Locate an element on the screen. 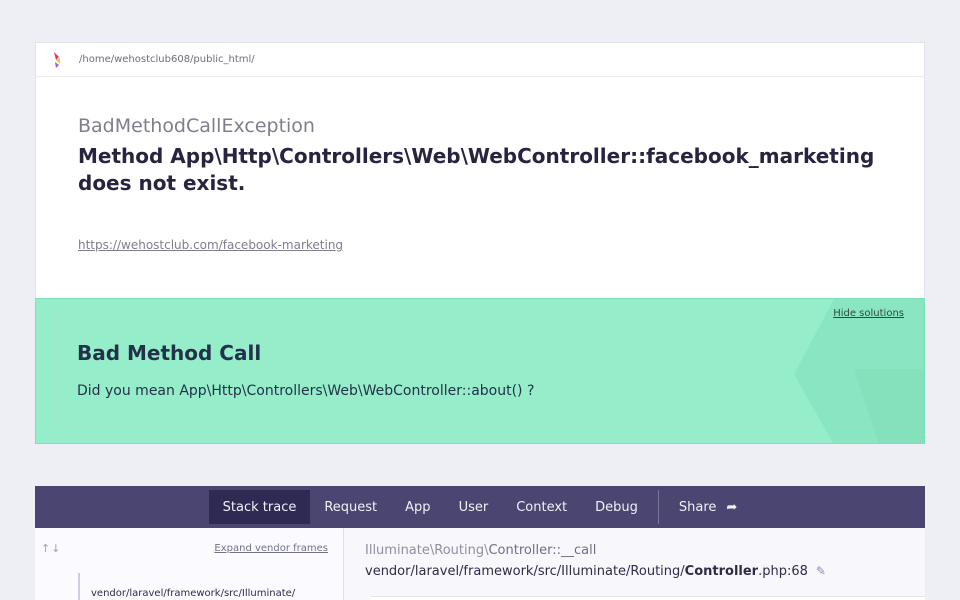 The height and width of the screenshot is (600, 960). nav-divider is located at coordinates (658, 507).